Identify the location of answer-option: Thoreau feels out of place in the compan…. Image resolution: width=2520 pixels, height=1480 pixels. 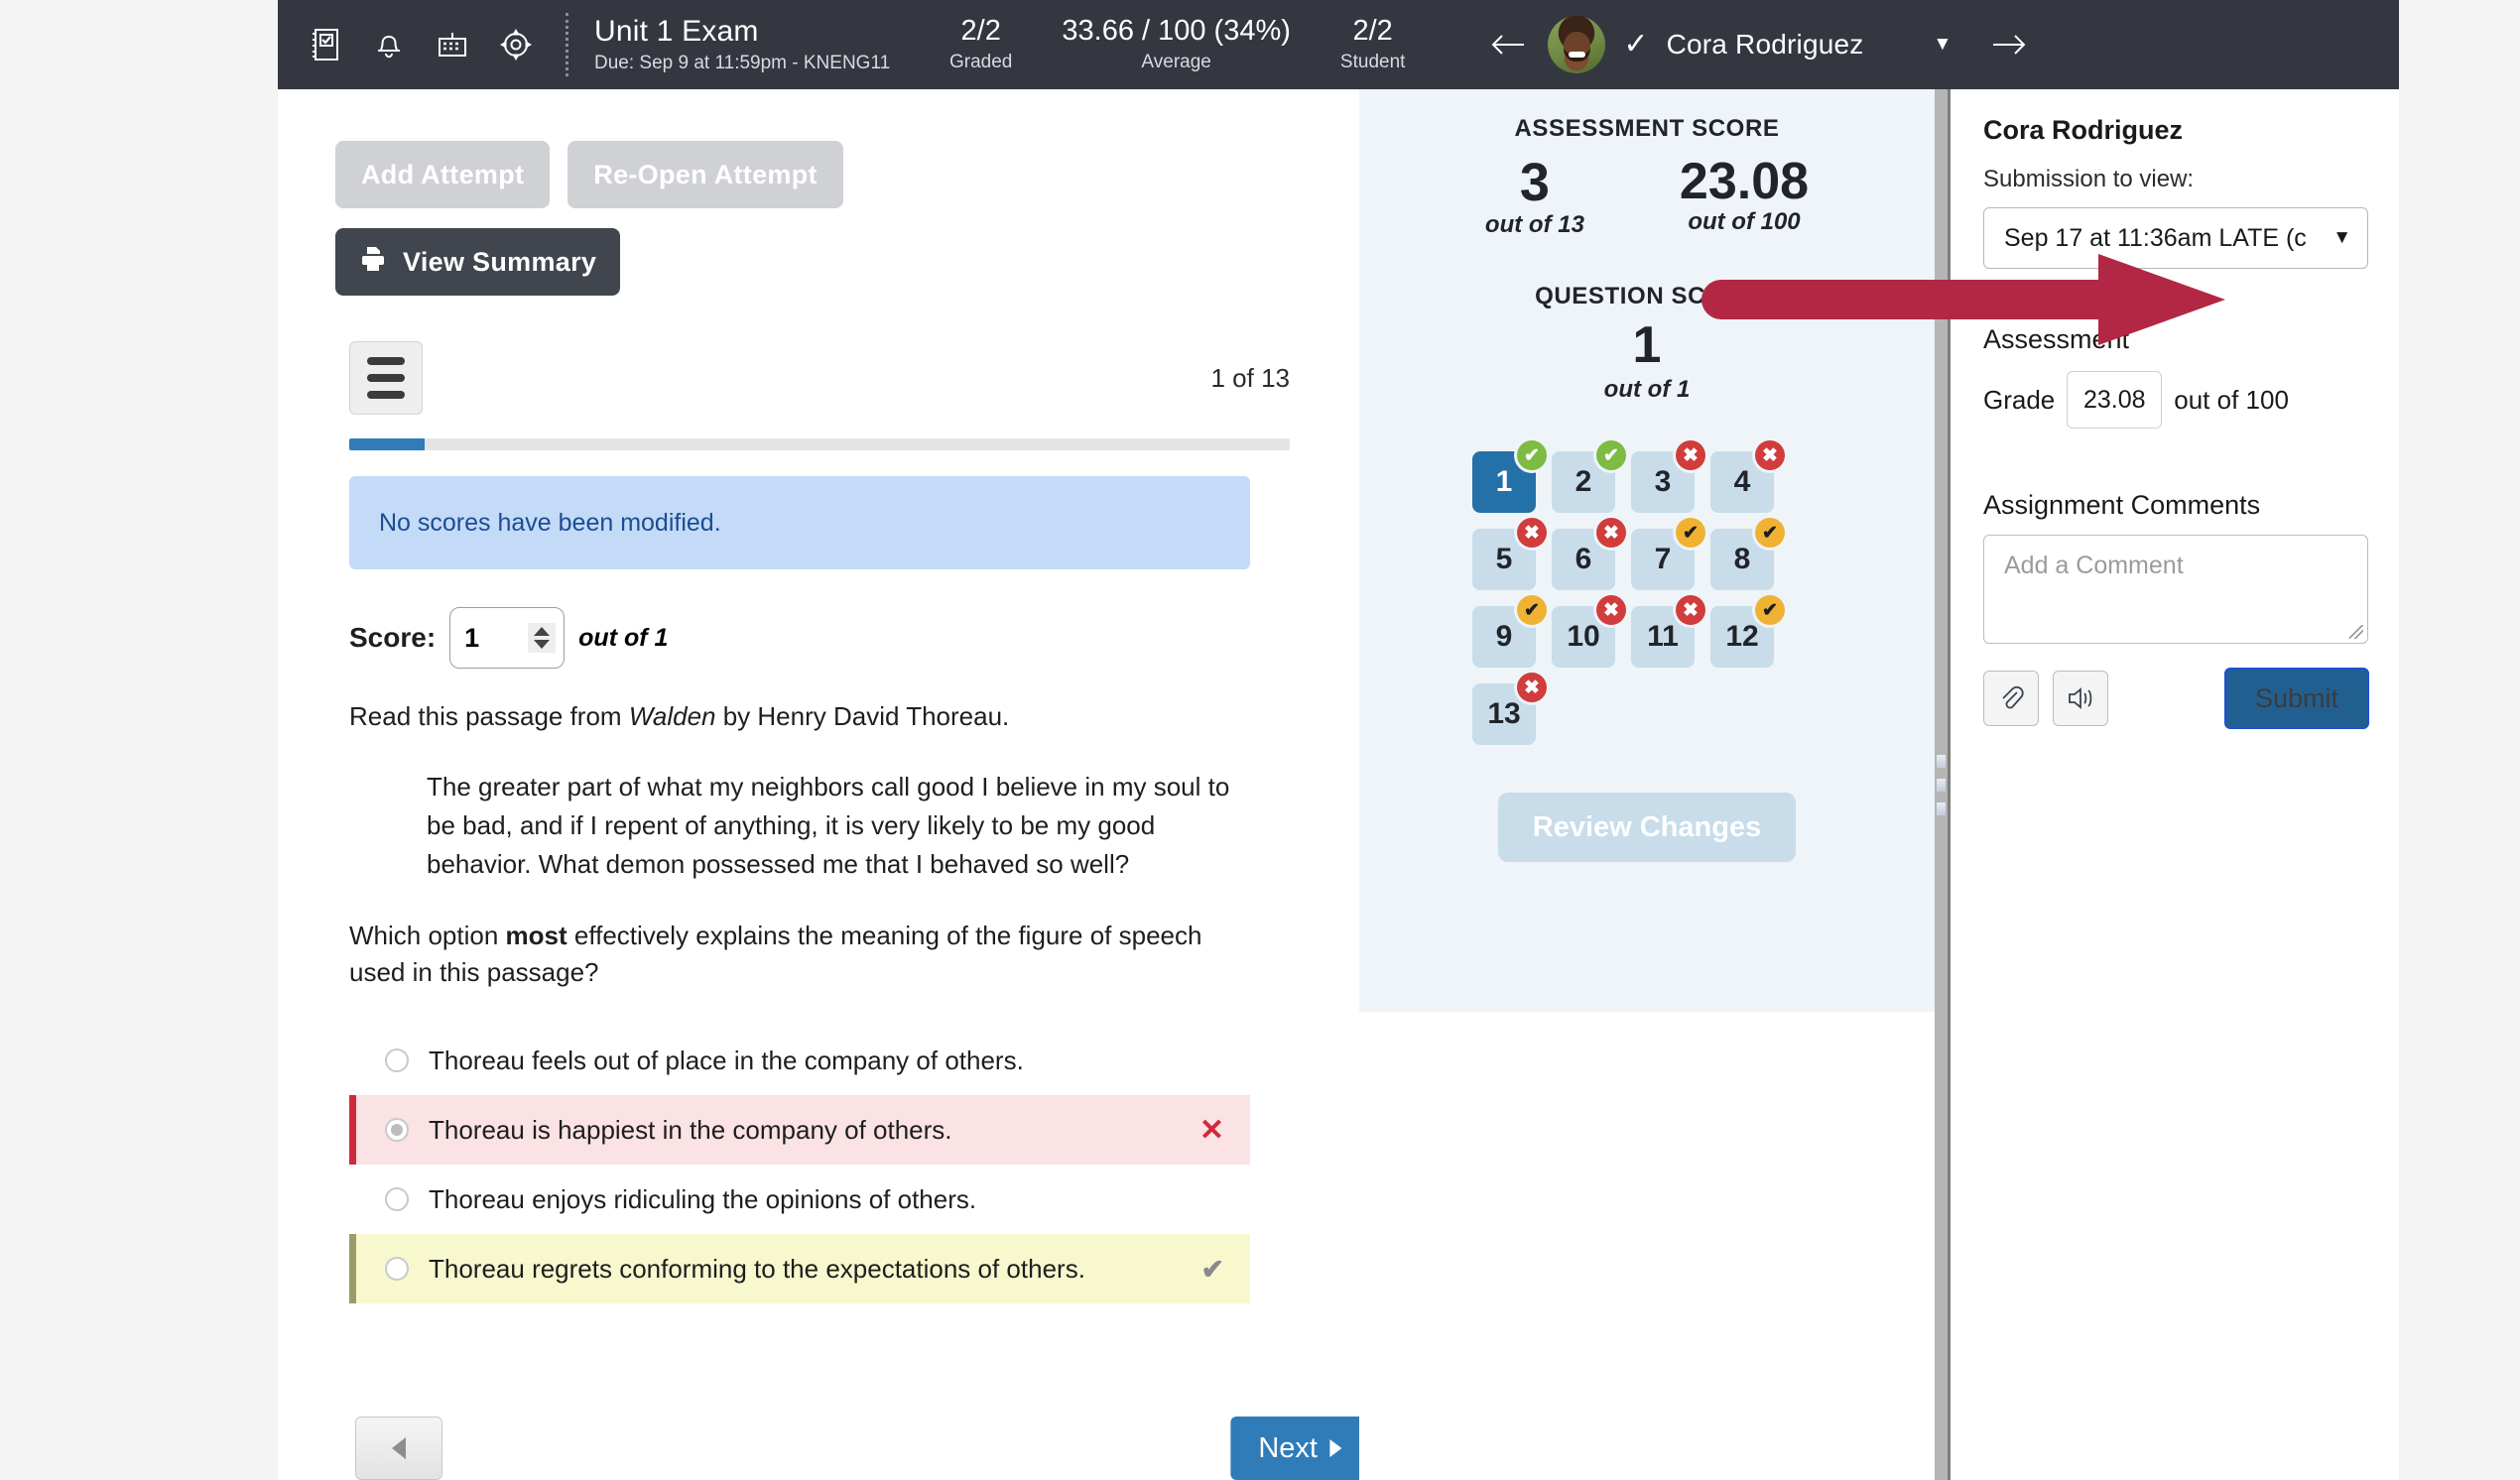
(799, 1060).